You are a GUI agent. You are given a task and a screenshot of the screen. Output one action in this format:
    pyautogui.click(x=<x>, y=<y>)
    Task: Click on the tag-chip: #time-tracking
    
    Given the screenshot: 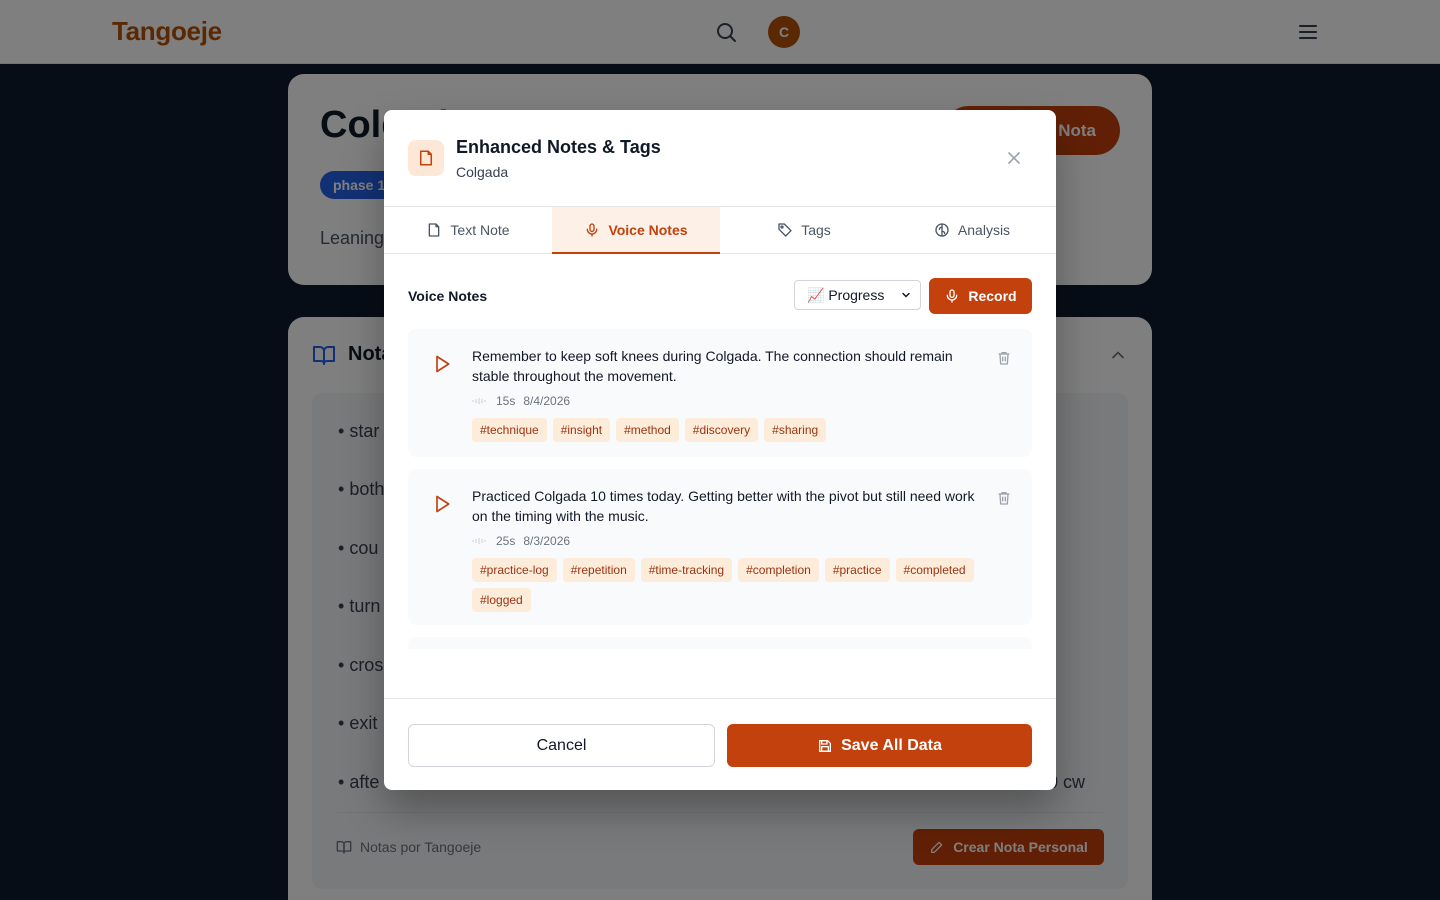 What is the action you would take?
    pyautogui.click(x=686, y=570)
    